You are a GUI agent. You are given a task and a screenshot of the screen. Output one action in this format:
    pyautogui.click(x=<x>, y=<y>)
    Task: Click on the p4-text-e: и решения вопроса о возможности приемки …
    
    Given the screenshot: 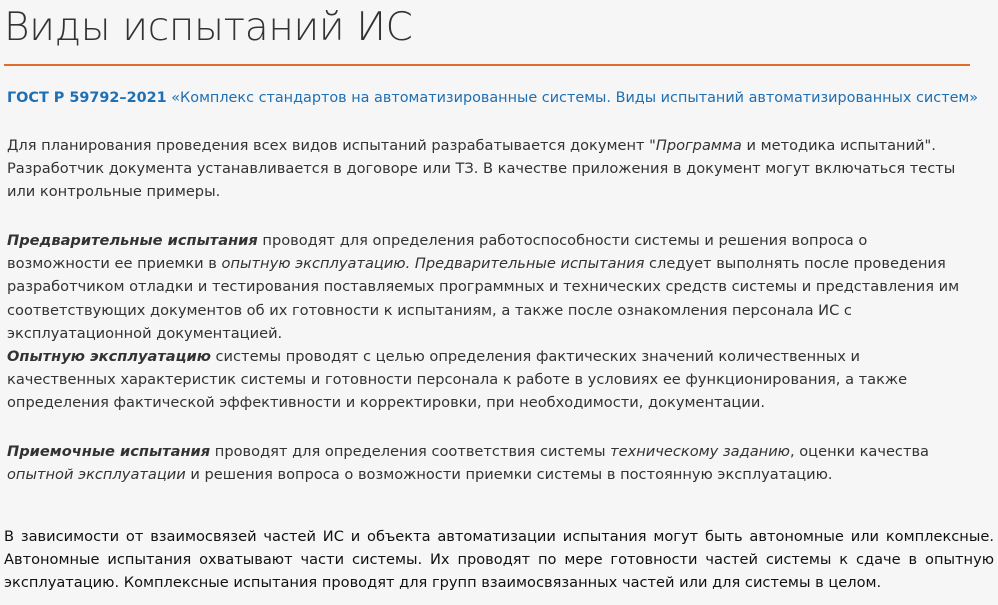 What is the action you would take?
    pyautogui.click(x=509, y=475)
    